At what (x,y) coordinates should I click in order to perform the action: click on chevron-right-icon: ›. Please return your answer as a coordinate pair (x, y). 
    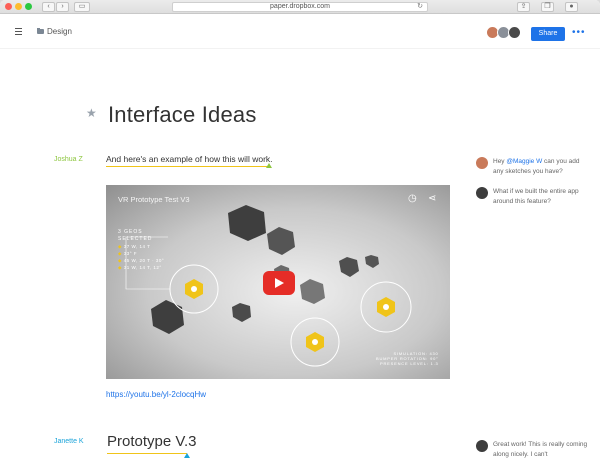
    Looking at the image, I should click on (62, 6).